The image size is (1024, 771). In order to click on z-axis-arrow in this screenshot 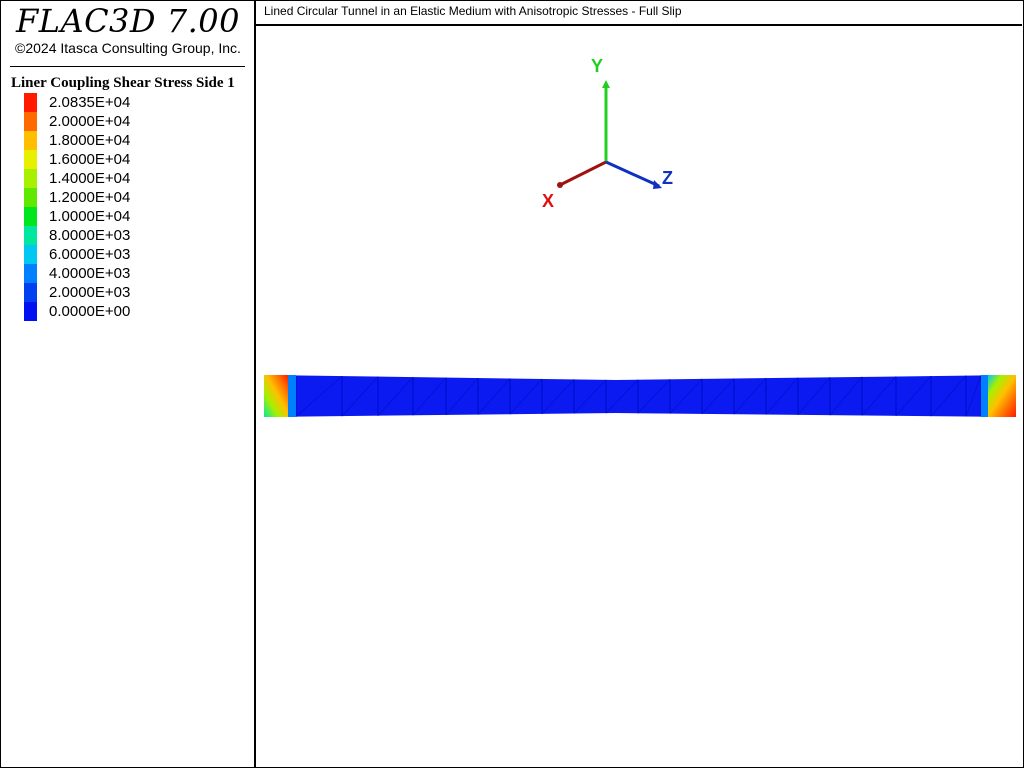, I will do `click(657, 184)`.